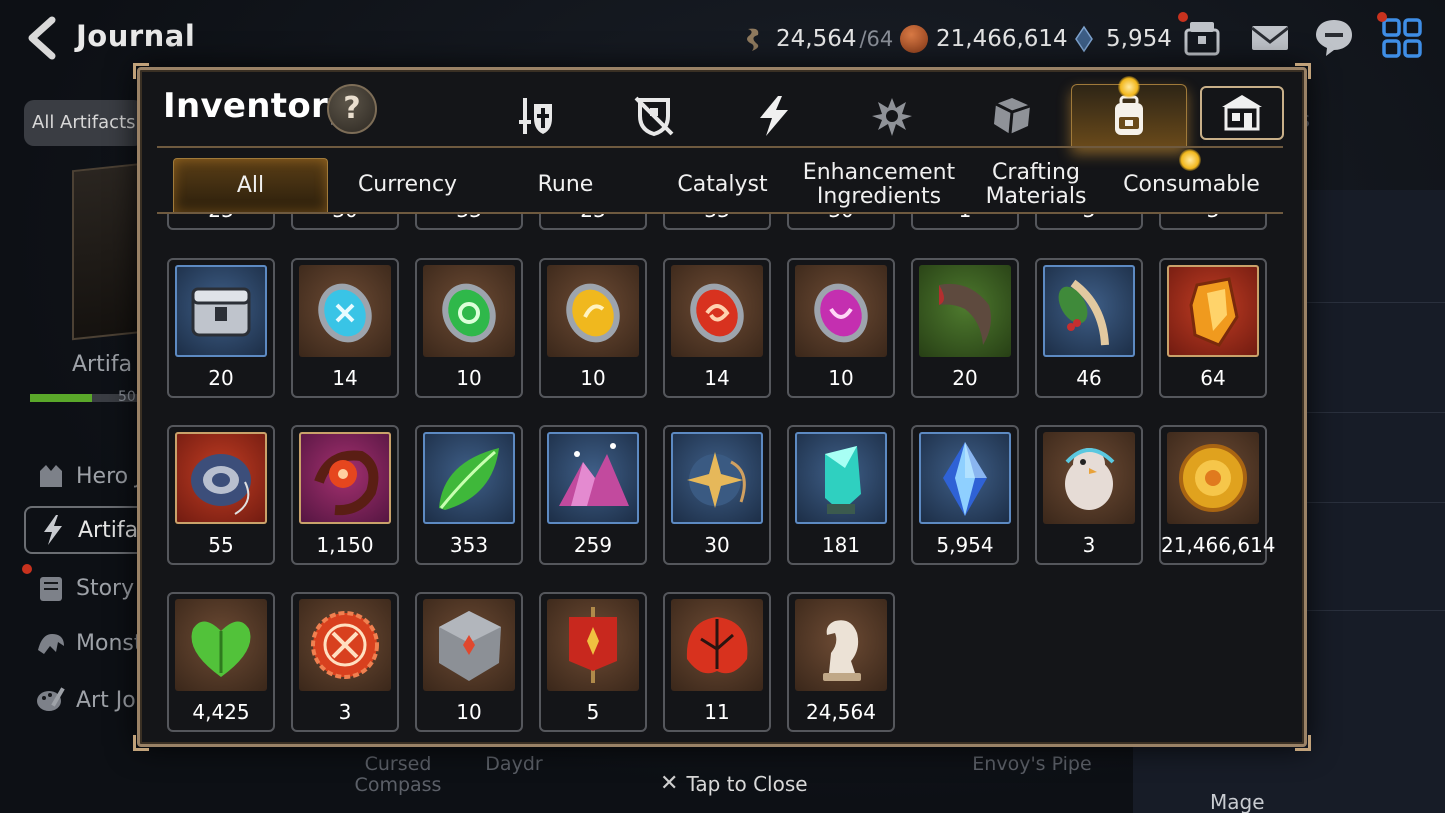  Describe the element at coordinates (593, 495) in the screenshot. I see `inventory-slot: 259` at that location.